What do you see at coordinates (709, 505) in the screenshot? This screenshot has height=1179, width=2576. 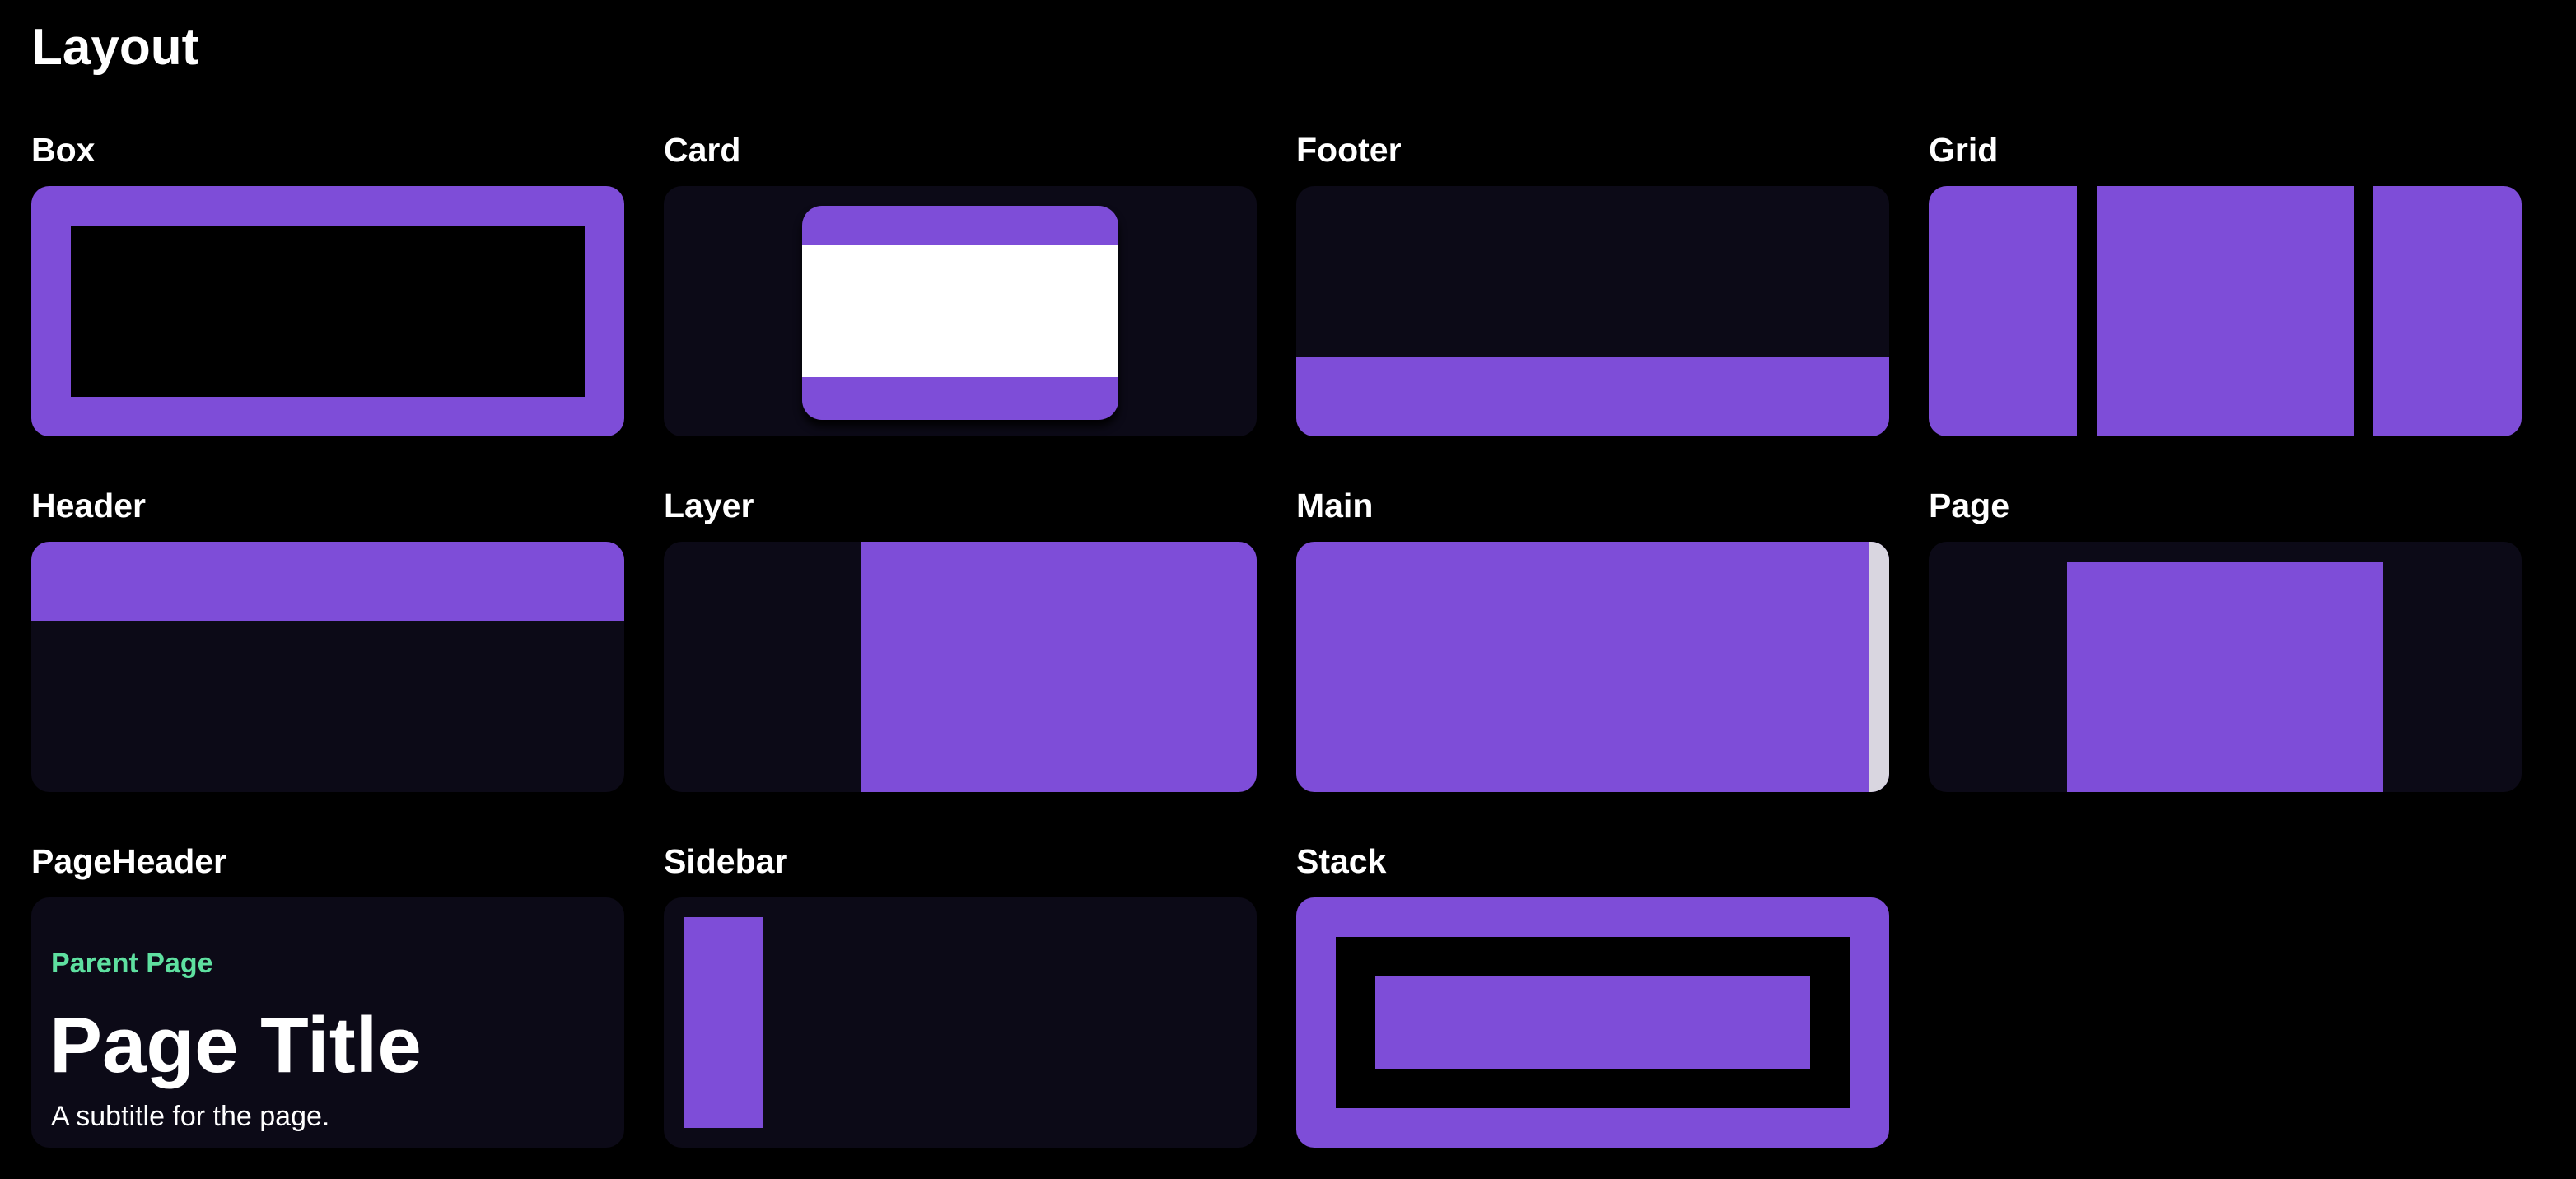 I see `tile-label-layer: Layer` at bounding box center [709, 505].